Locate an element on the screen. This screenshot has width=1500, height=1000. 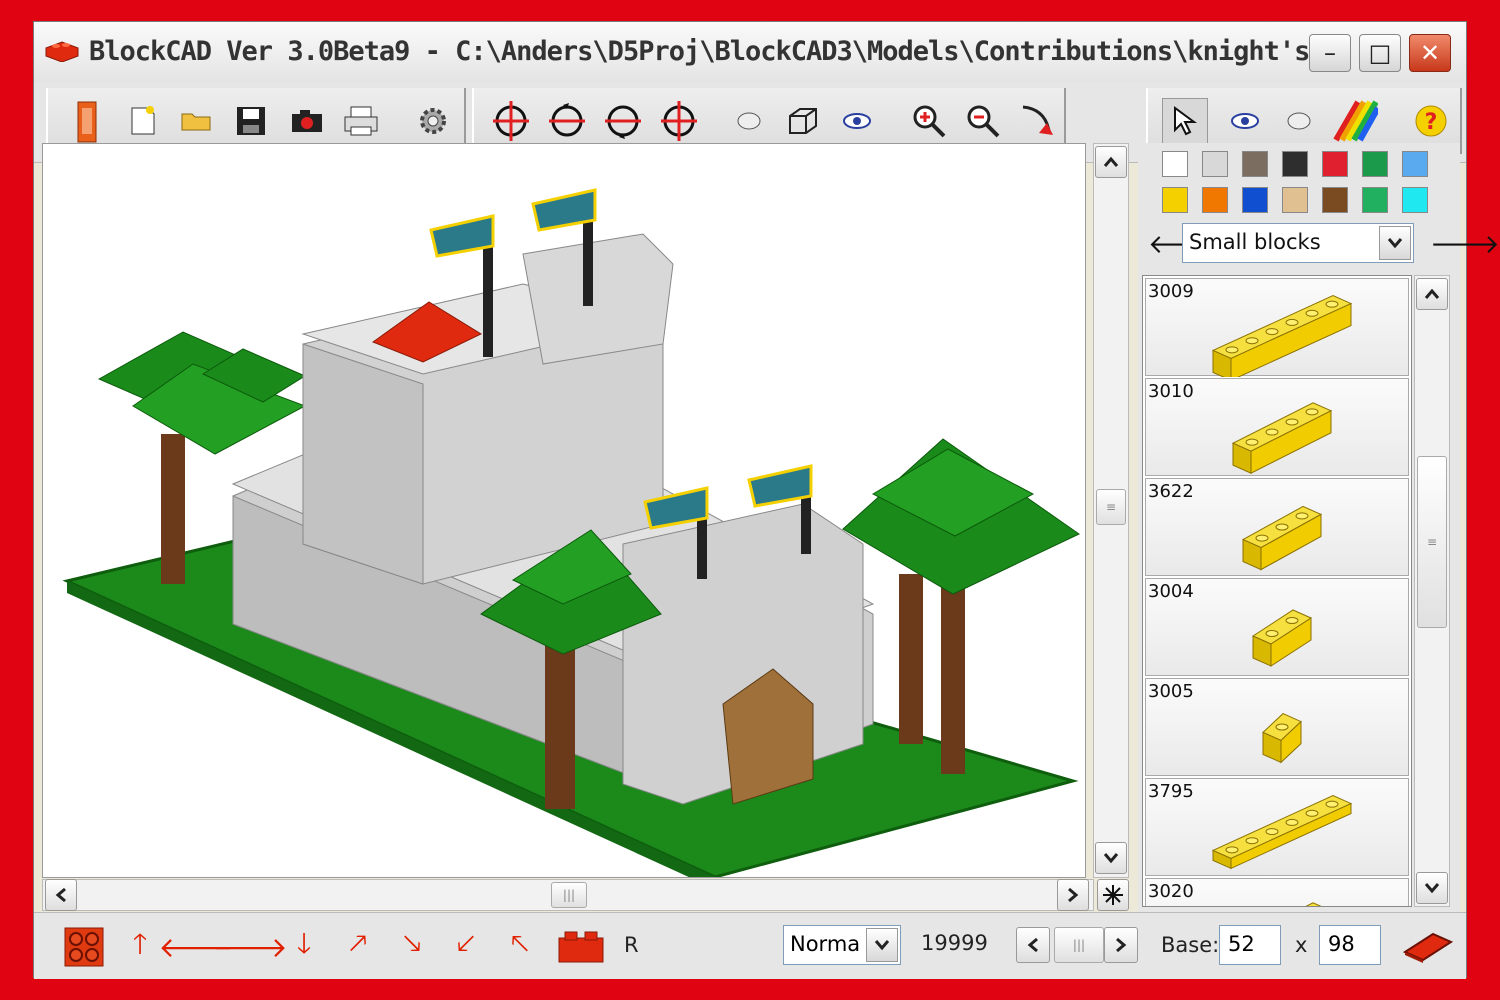
zoom-in-icon is located at coordinates (929, 121).